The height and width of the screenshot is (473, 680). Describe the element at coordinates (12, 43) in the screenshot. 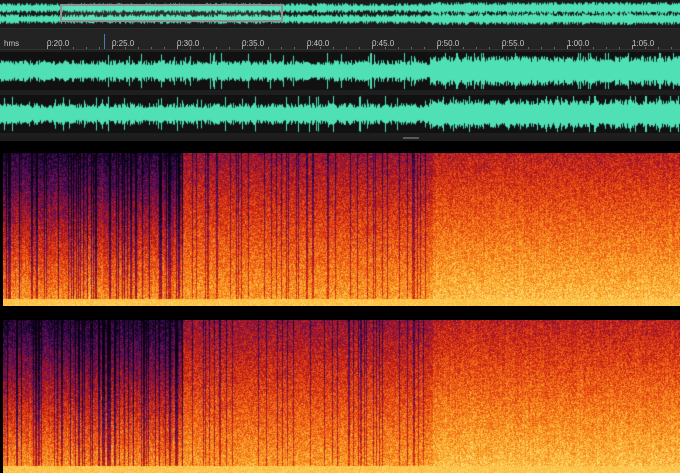

I see `time-unit-label: hms` at that location.